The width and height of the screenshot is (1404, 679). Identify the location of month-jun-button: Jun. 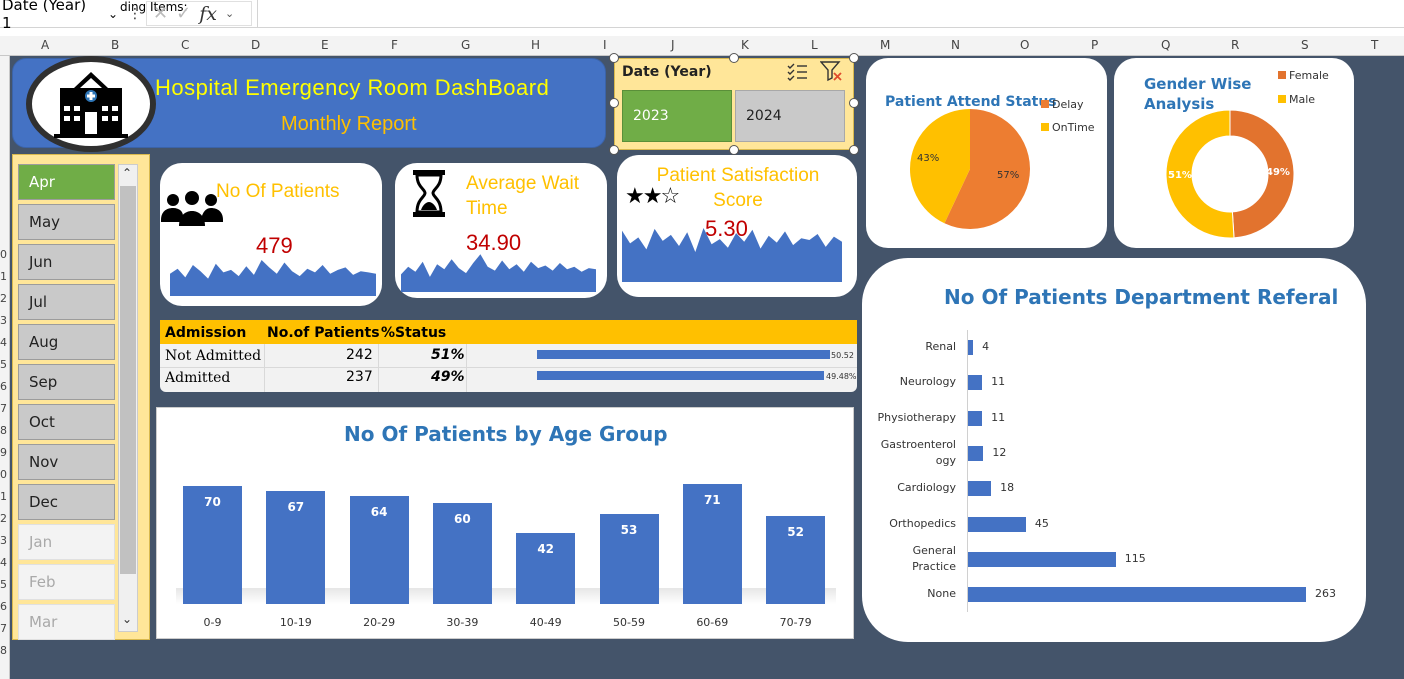
(66, 262).